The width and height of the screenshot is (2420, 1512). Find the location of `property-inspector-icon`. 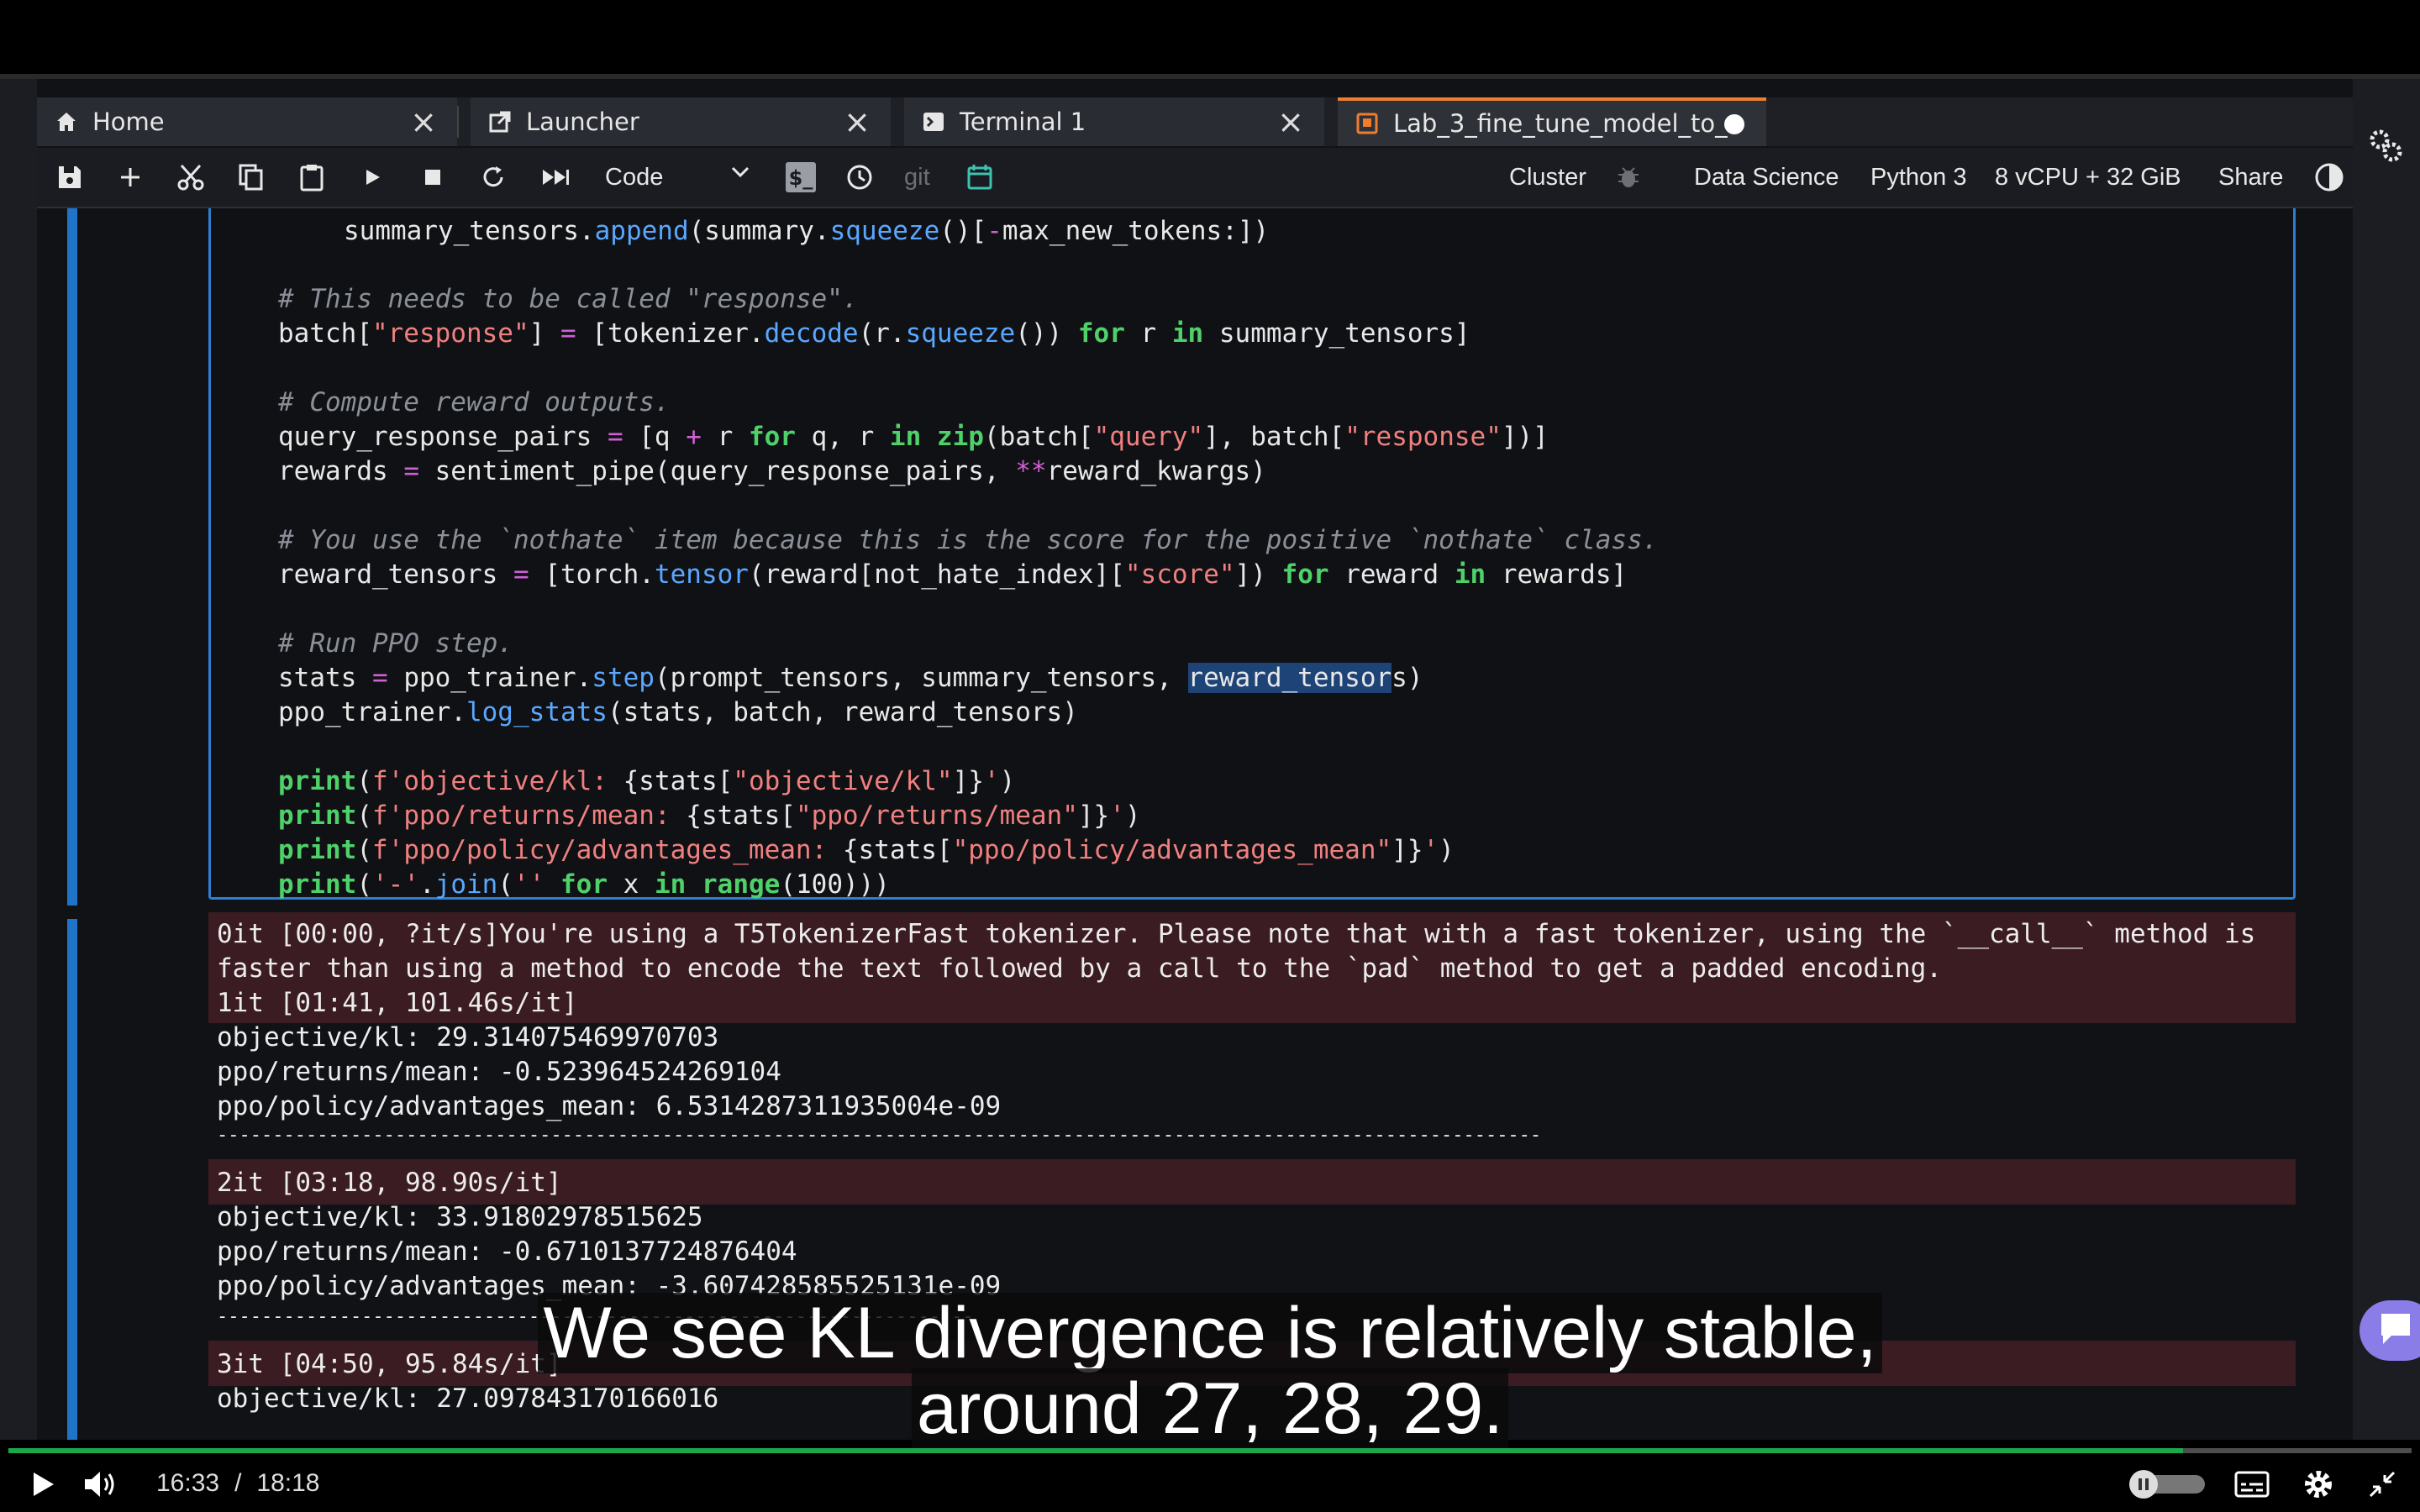

property-inspector-icon is located at coordinates (2386, 145).